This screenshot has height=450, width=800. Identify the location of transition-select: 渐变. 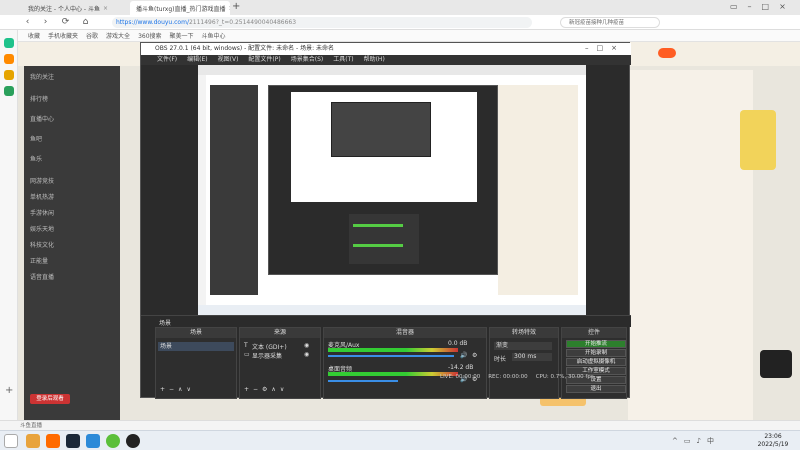
(523, 346).